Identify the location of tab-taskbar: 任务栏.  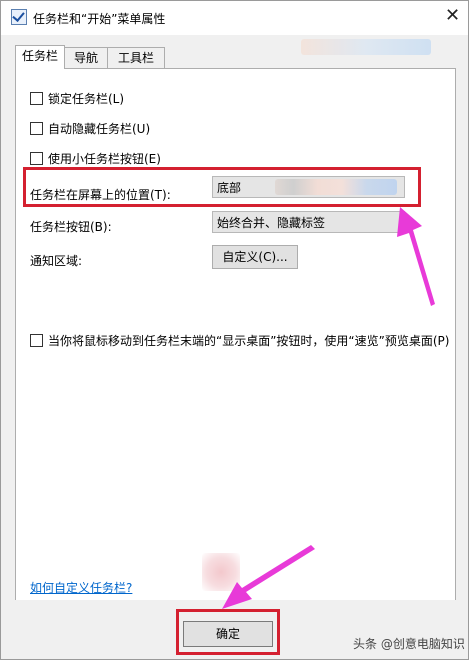
(40, 57).